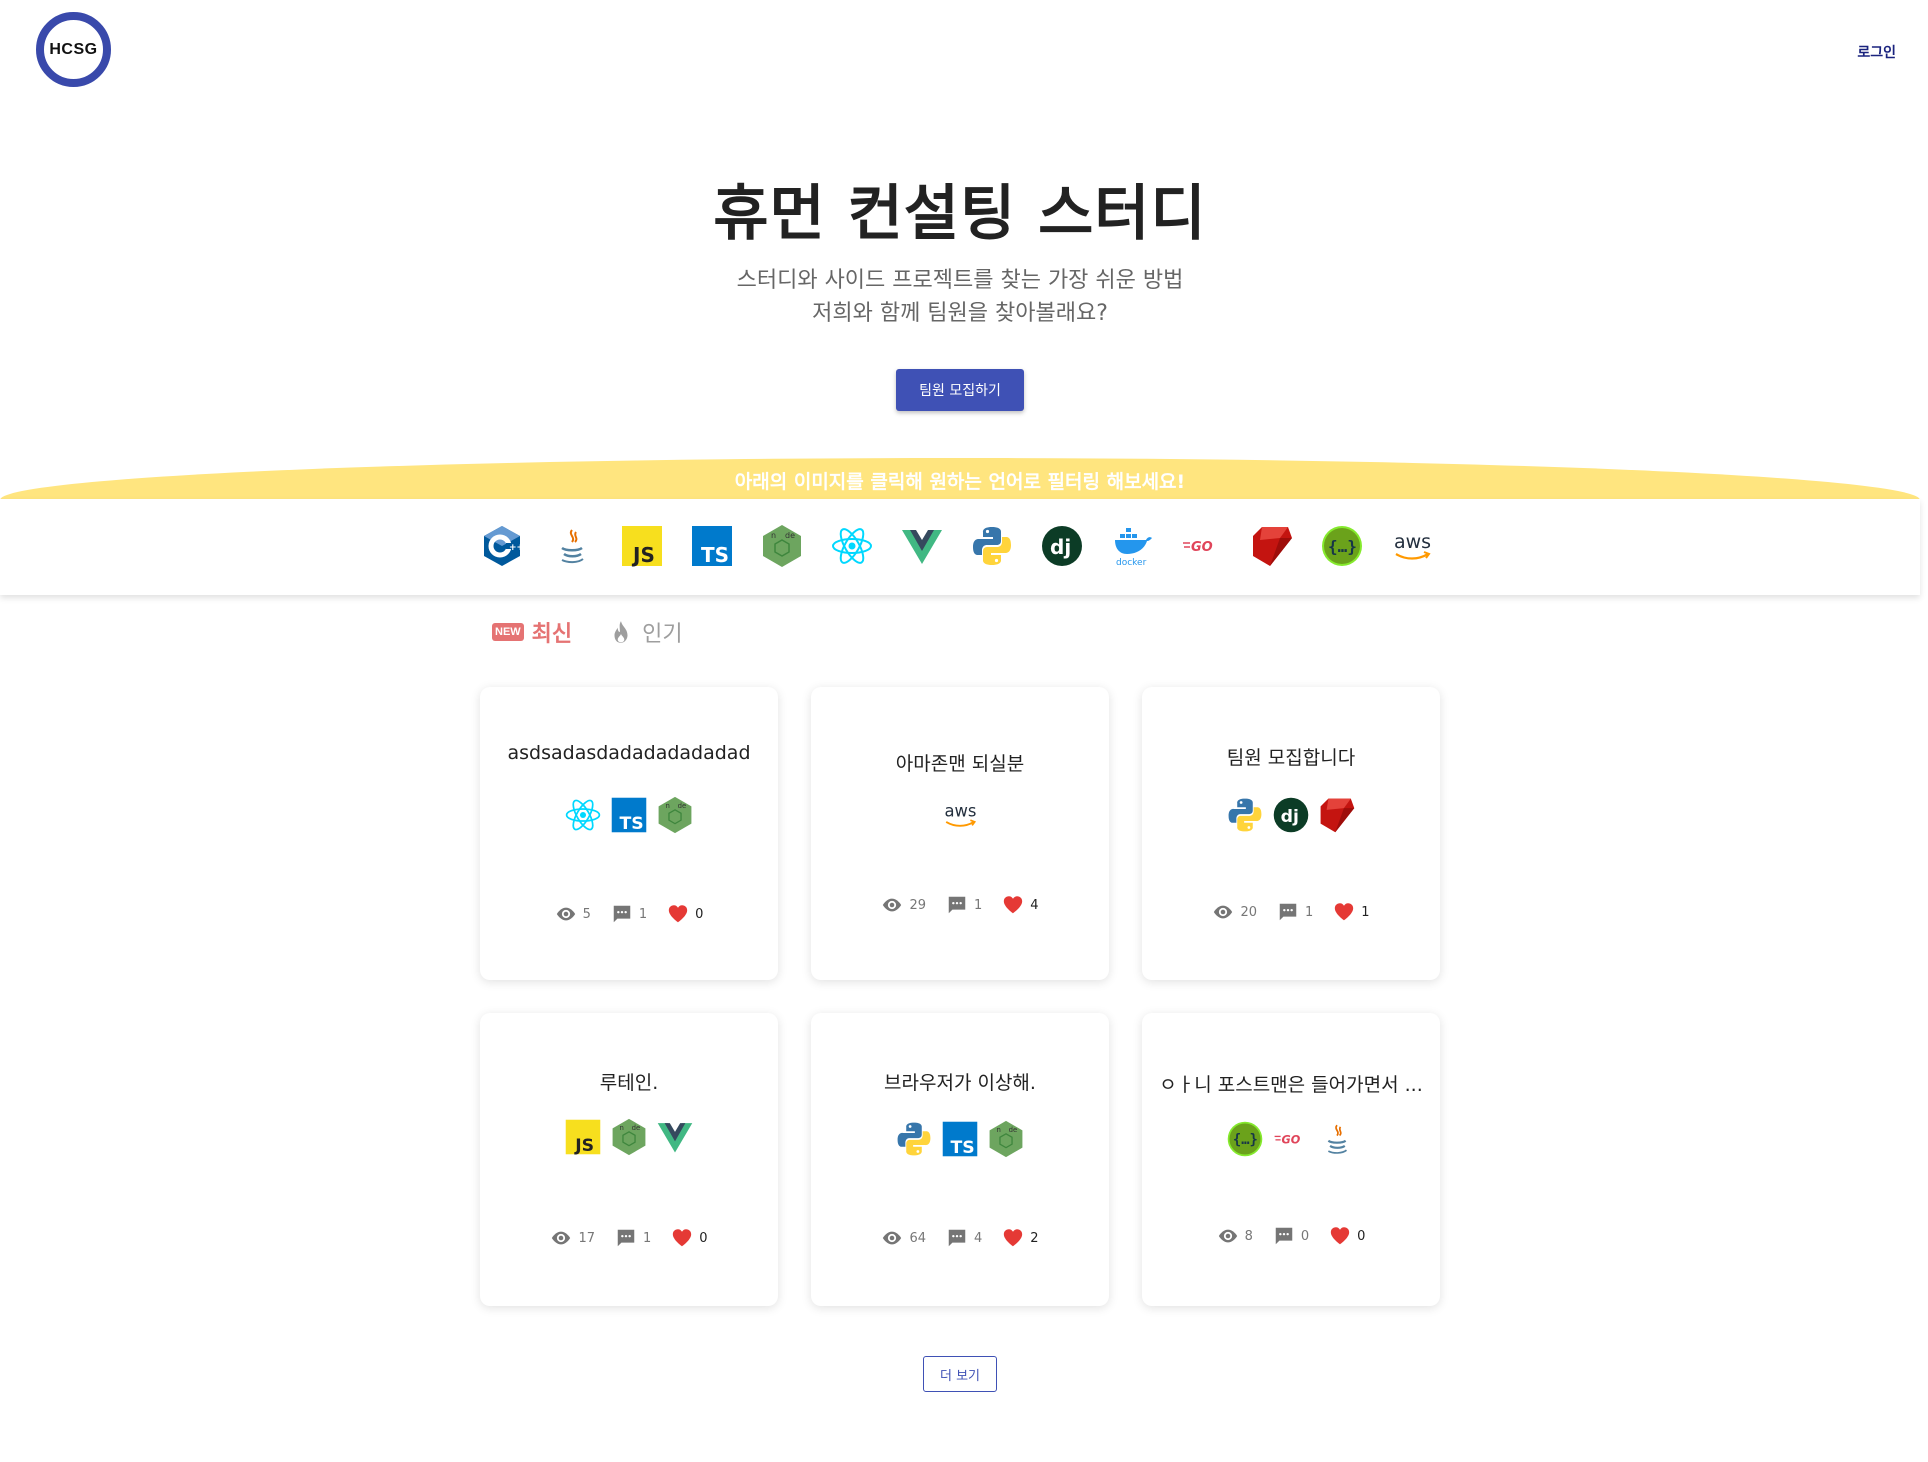 The width and height of the screenshot is (1928, 1462). Describe the element at coordinates (1305, 1236) in the screenshot. I see `comment-count: 0` at that location.